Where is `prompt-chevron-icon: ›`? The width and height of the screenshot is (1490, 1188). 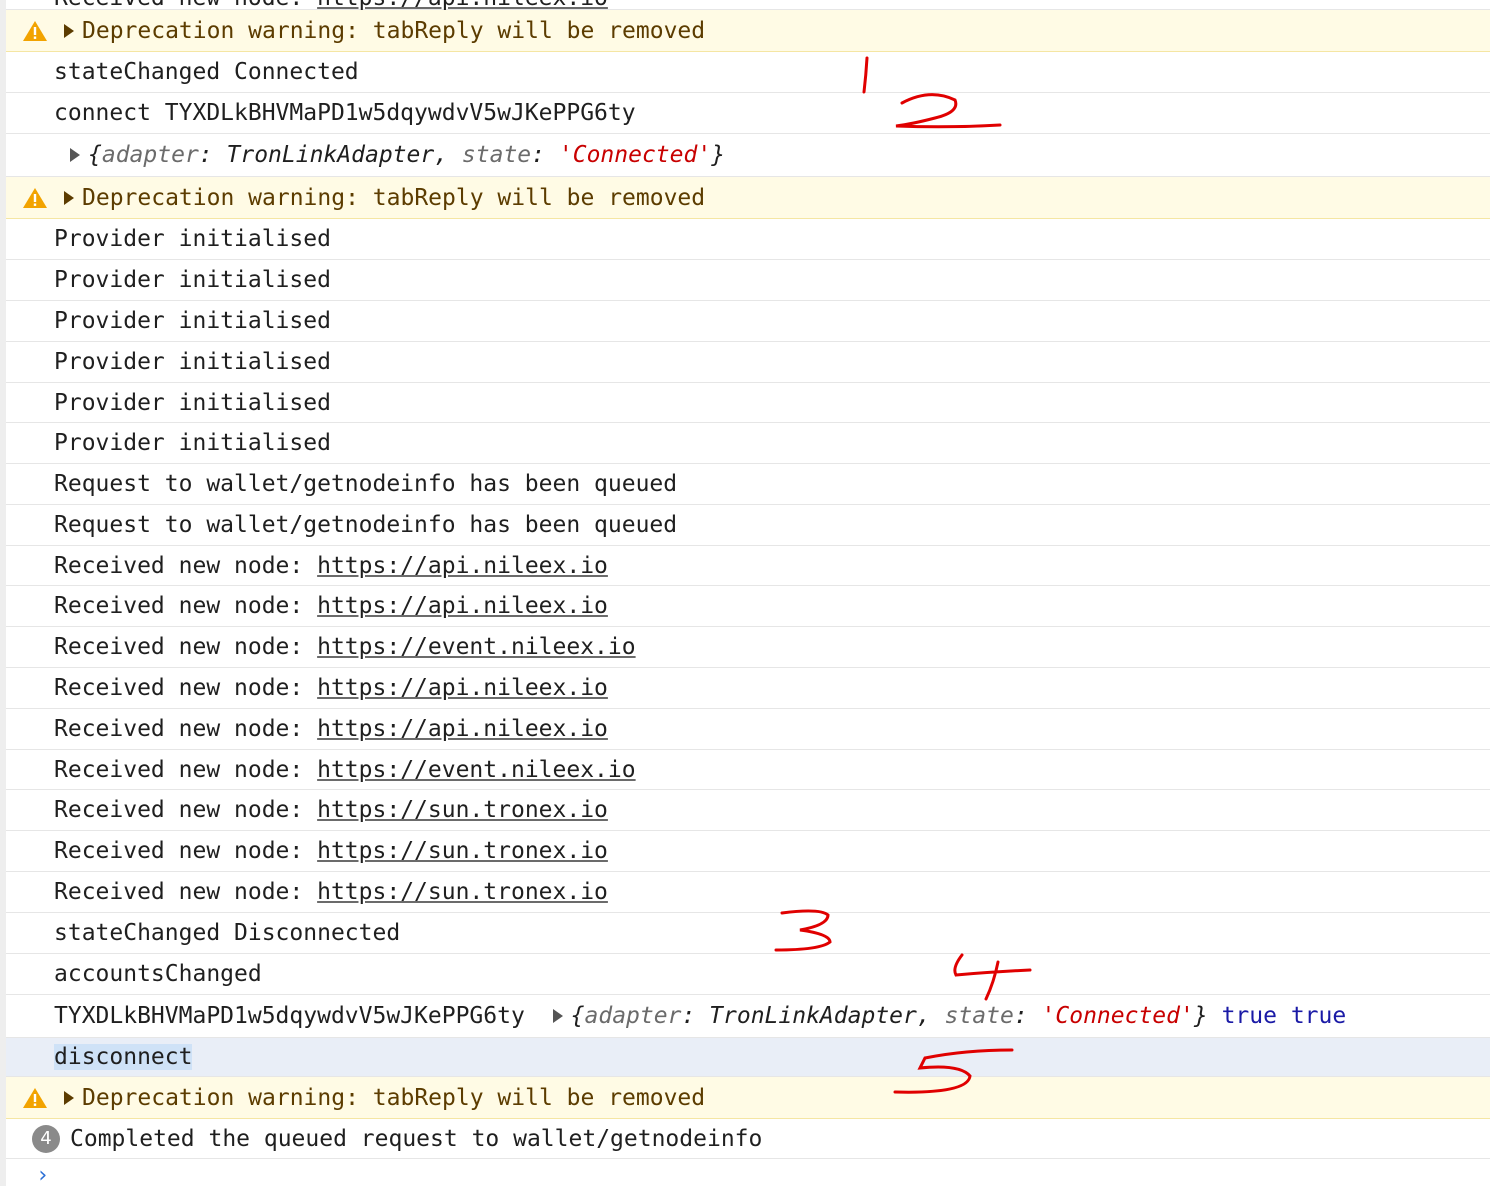
prompt-chevron-icon: › is located at coordinates (42, 1175).